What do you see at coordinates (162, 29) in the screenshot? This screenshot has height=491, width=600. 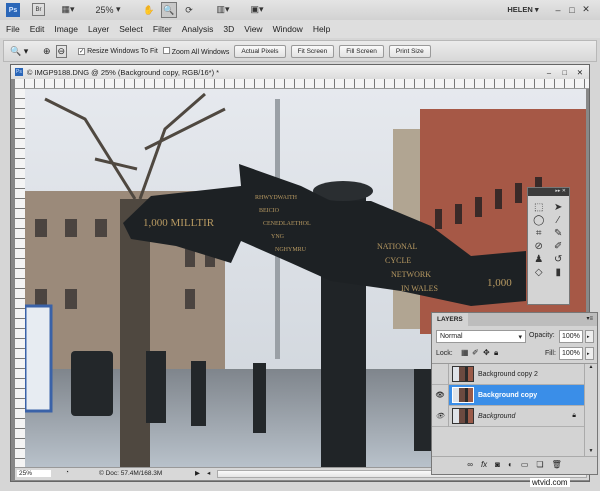 I see `menu-filter: Filter` at bounding box center [162, 29].